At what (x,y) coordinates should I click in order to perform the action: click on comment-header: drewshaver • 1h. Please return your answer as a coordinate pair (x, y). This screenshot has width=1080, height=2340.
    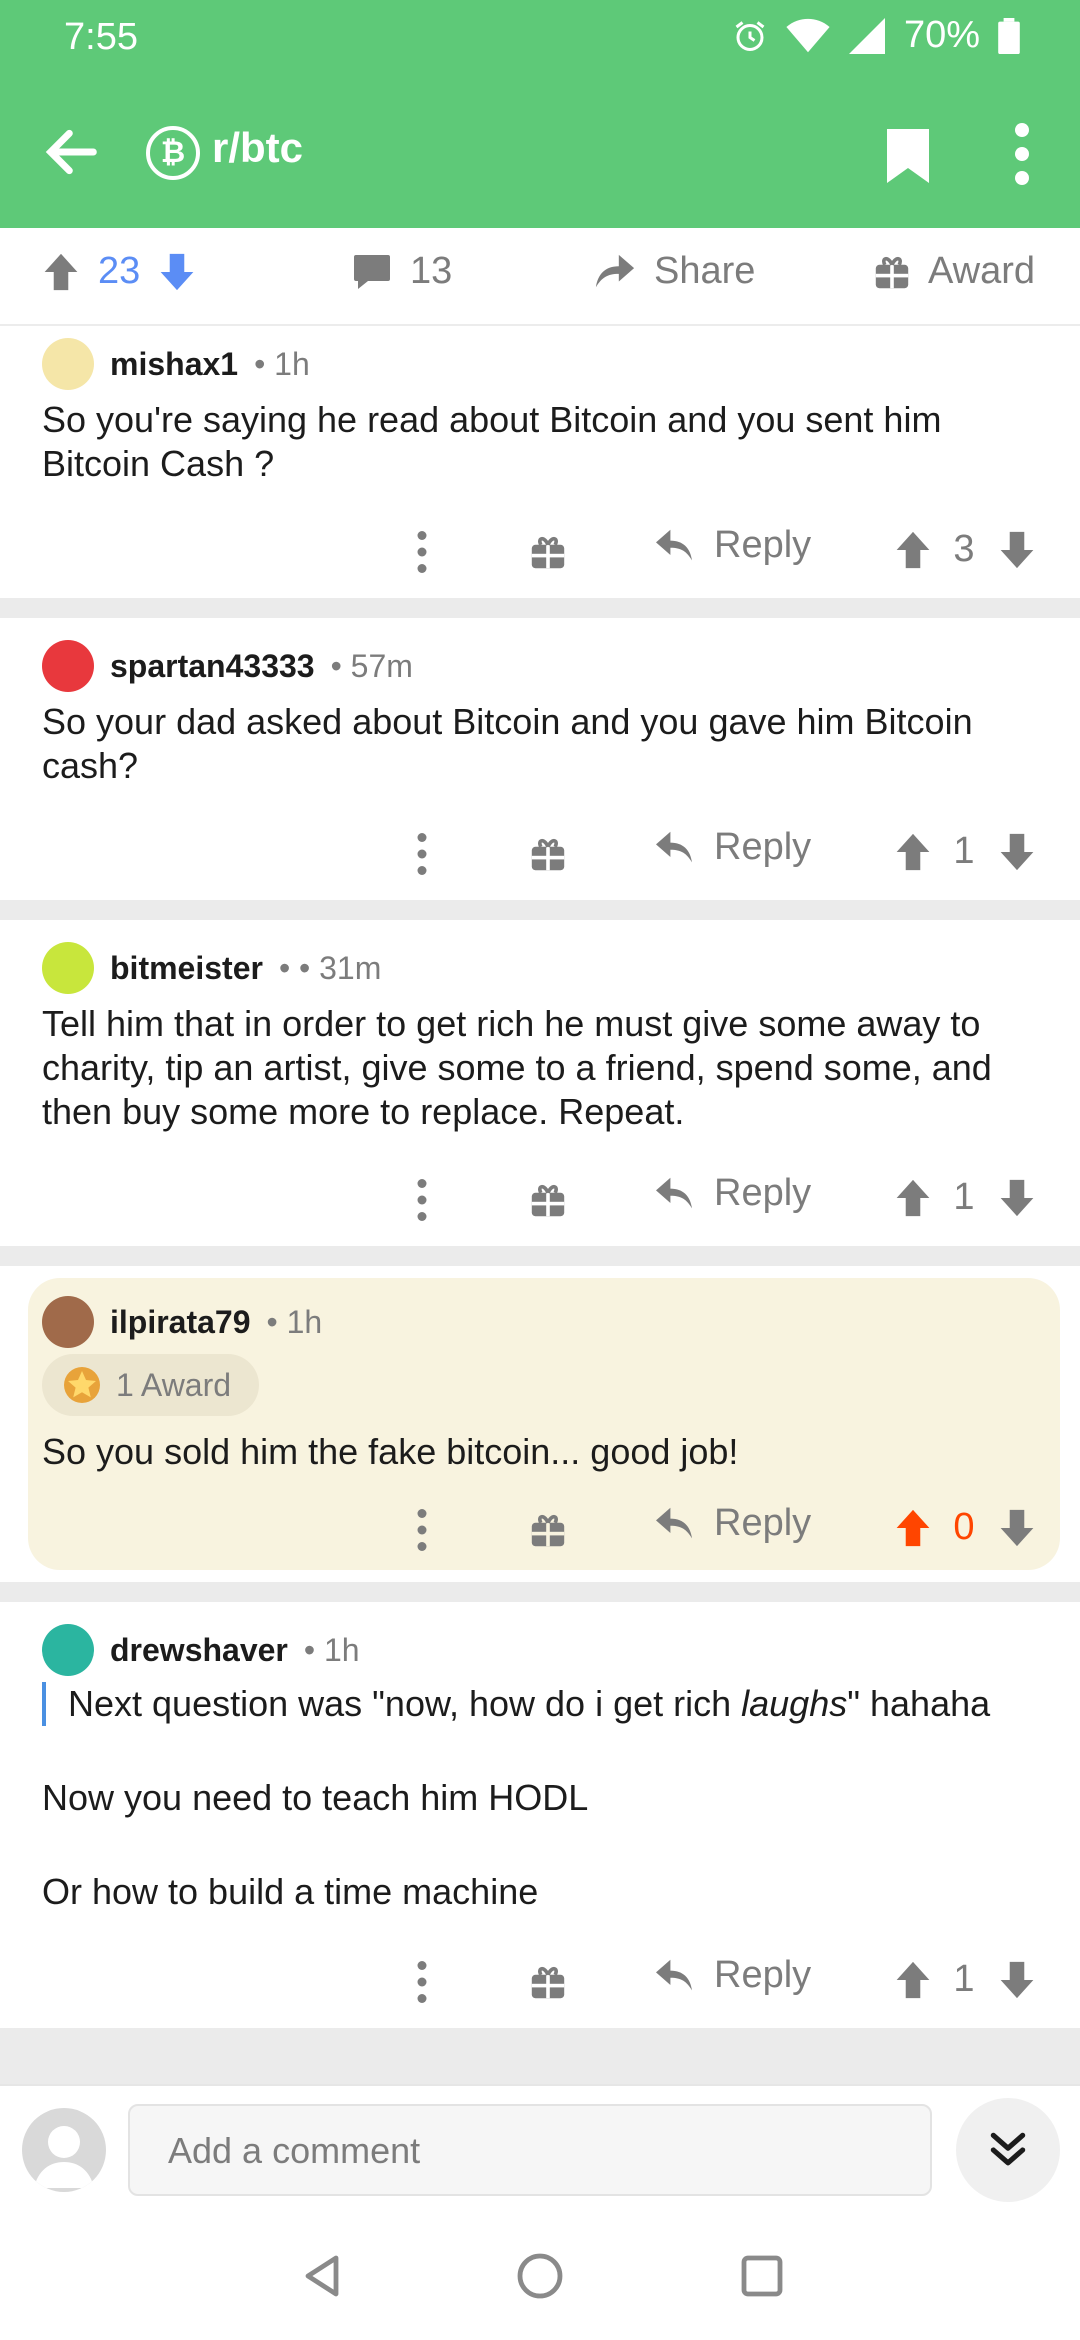
    Looking at the image, I should click on (201, 1650).